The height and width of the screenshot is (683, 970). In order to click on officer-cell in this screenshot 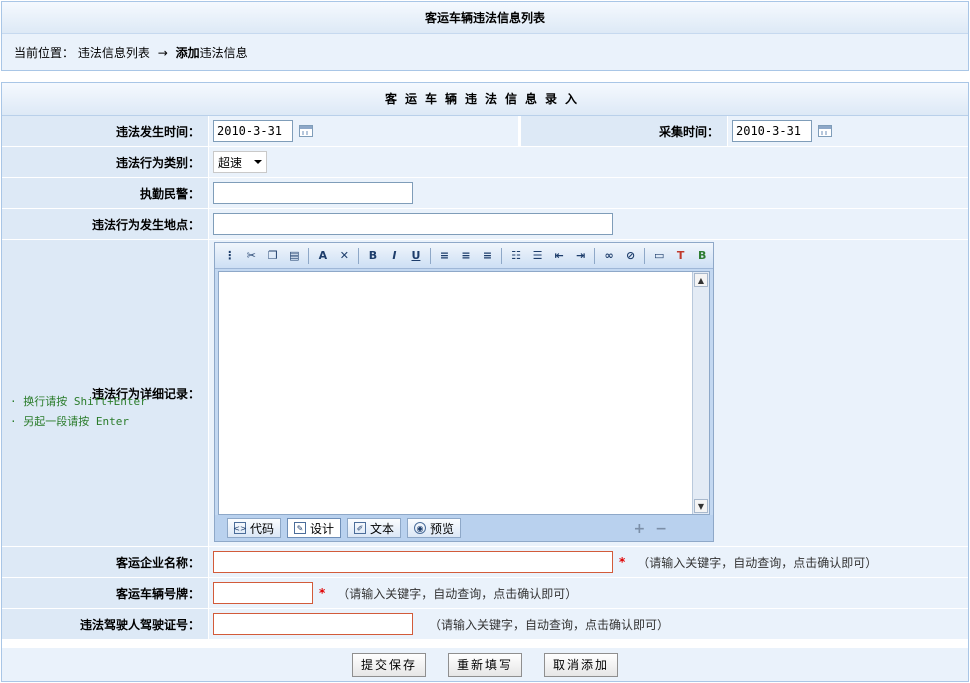, I will do `click(588, 193)`.